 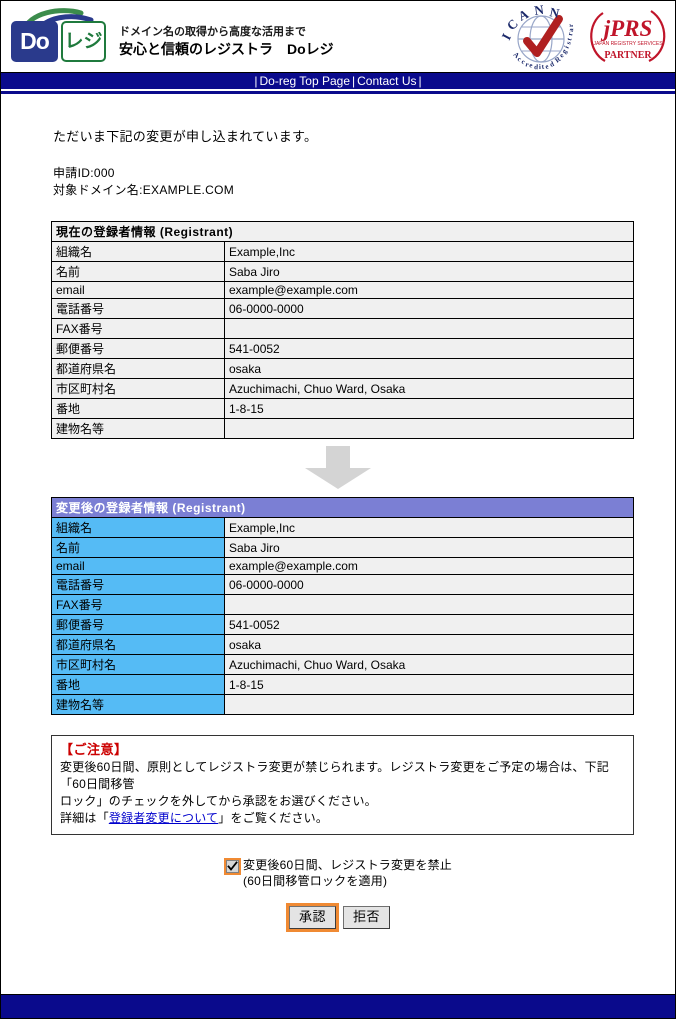 I want to click on transfer-lock-checkbox, so click(x=233, y=866).